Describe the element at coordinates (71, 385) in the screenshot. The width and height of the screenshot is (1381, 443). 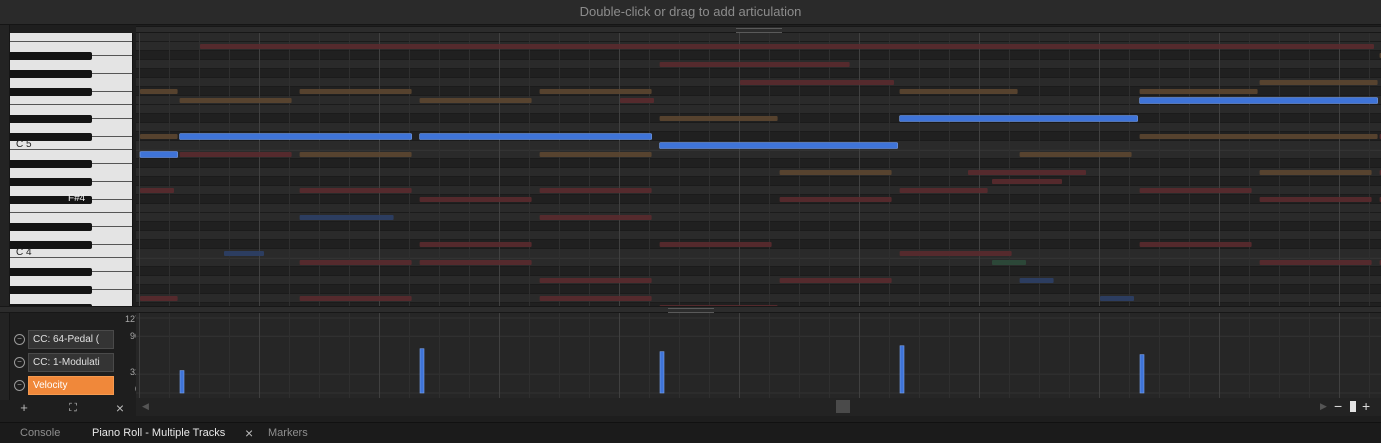
I see `cc-lane-velocity-button: Velocity` at that location.